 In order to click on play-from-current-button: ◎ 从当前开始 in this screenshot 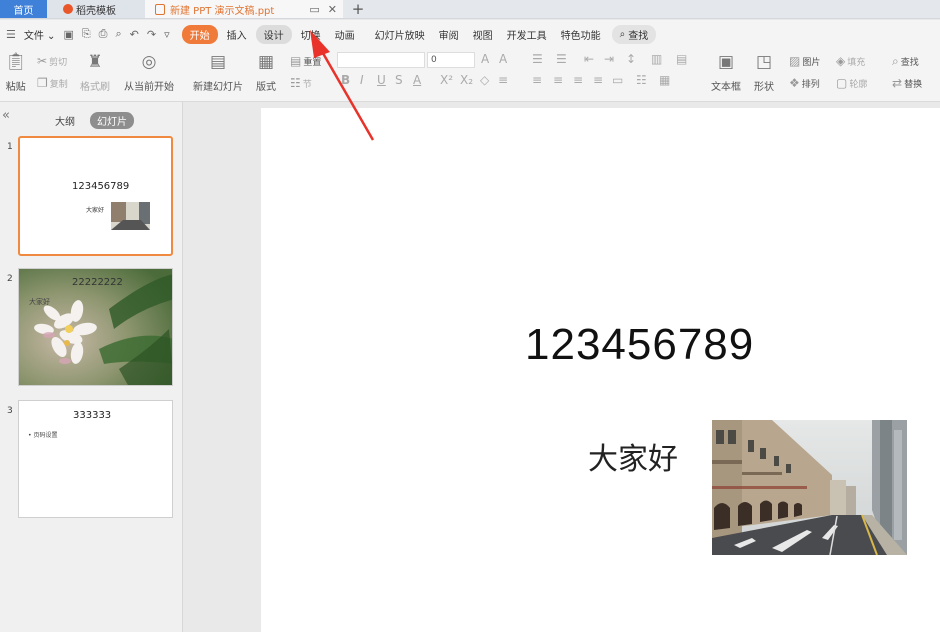, I will do `click(149, 72)`.